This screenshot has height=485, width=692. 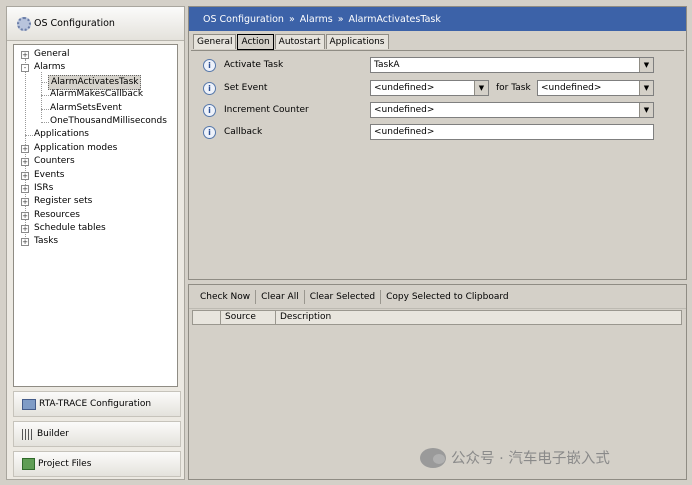 I want to click on tree-item: + Tasks, so click(x=95, y=241).